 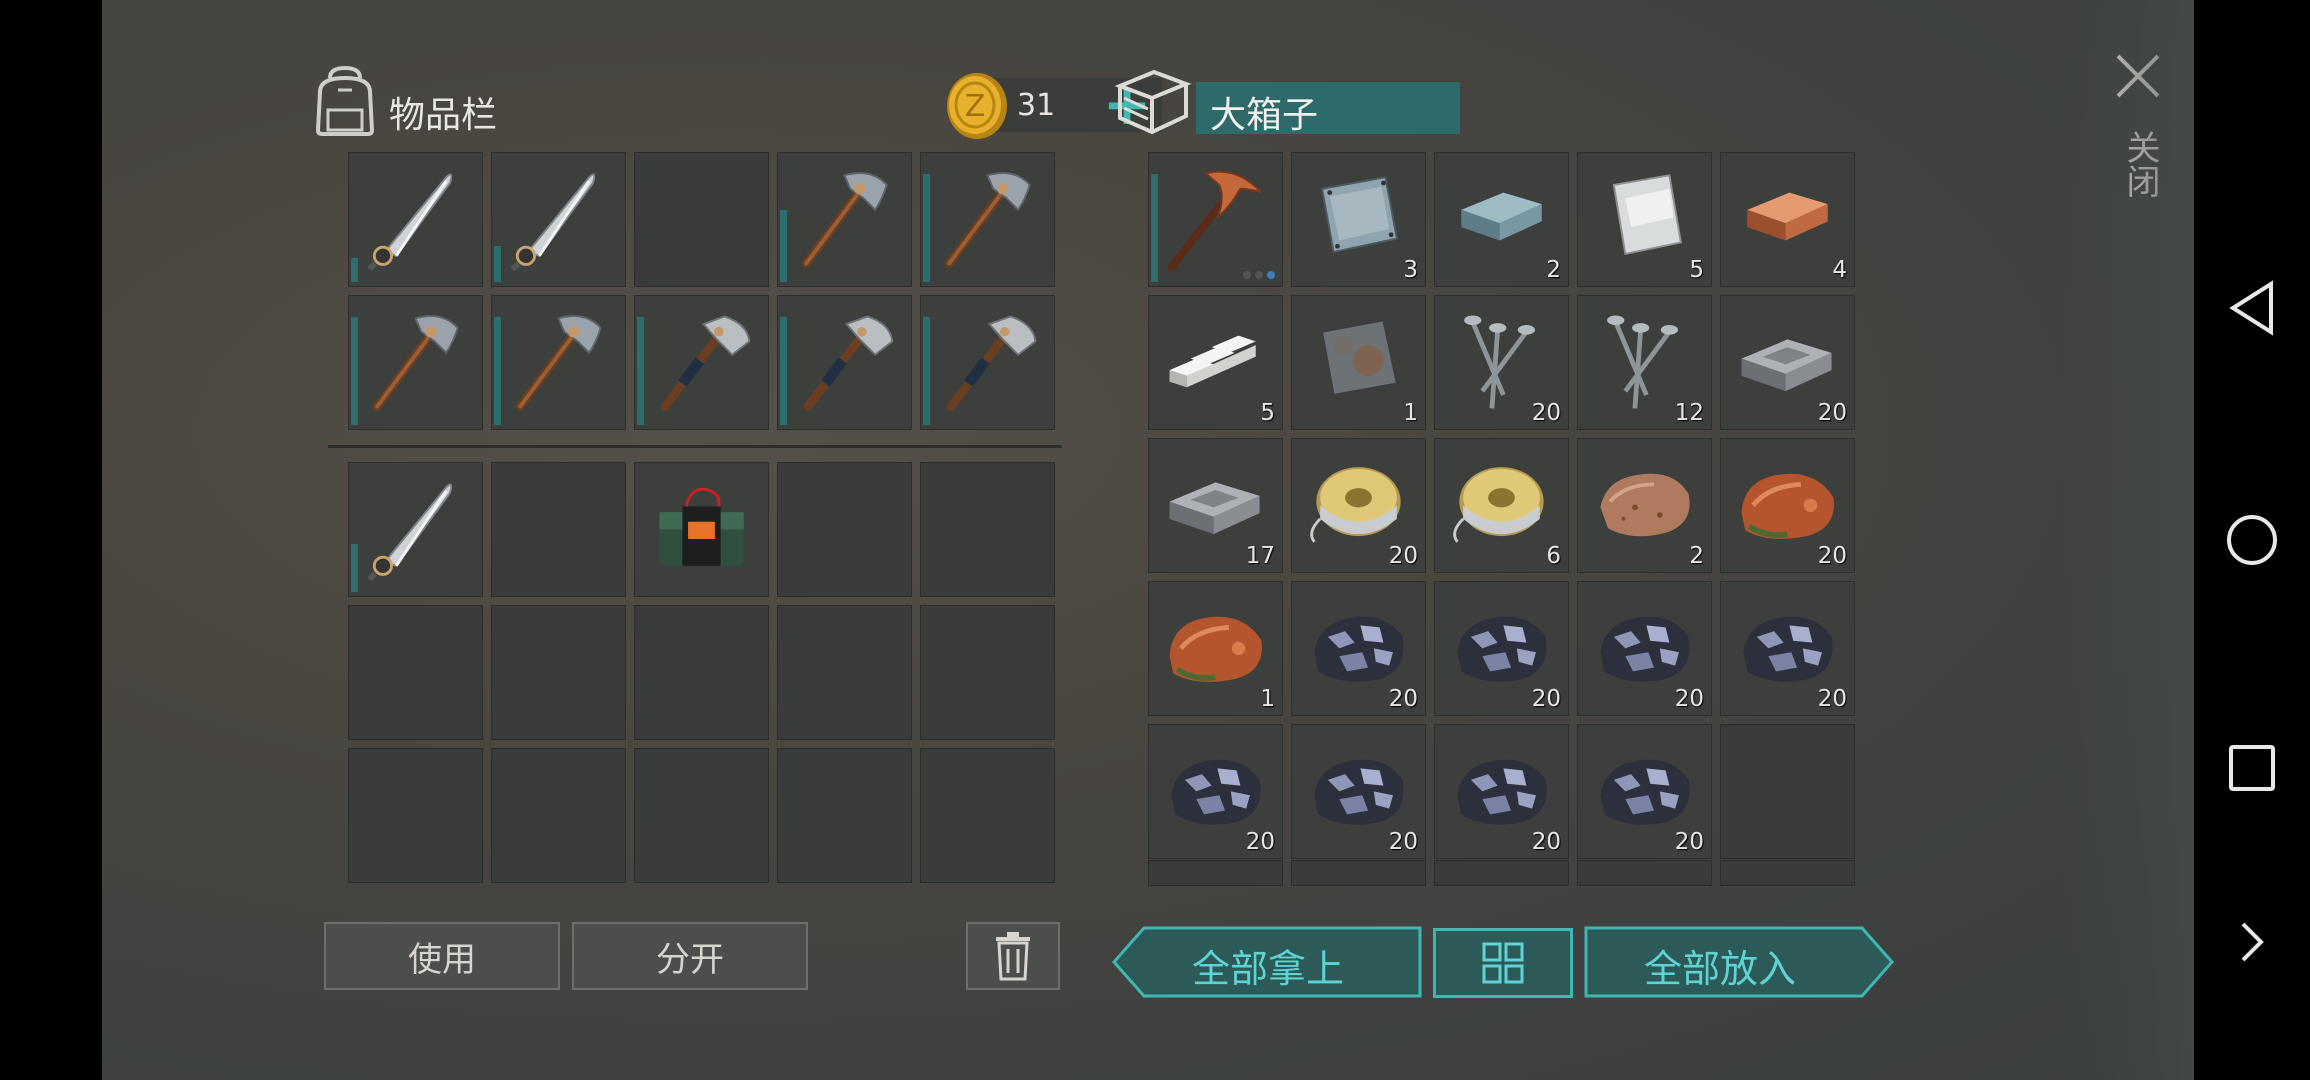 What do you see at coordinates (2252, 540) in the screenshot?
I see `home-button` at bounding box center [2252, 540].